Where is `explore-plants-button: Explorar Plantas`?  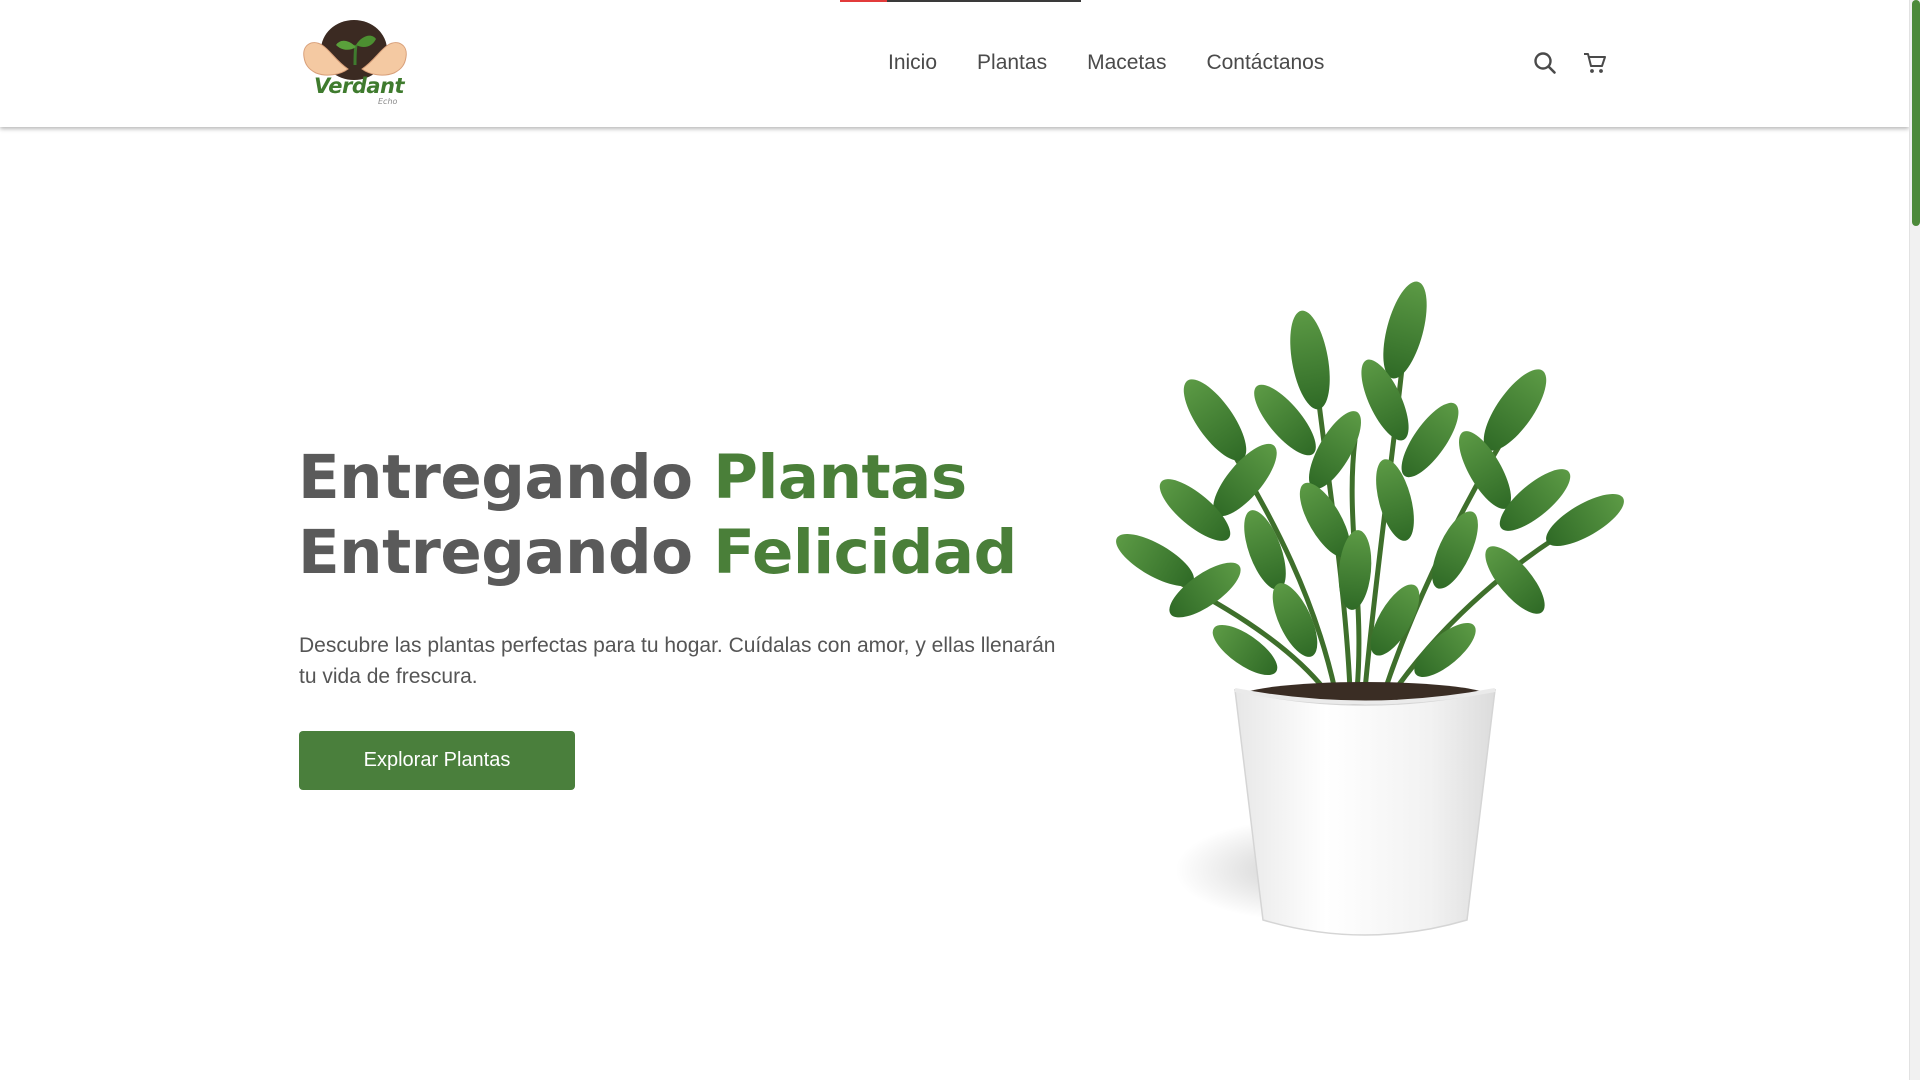
explore-plants-button: Explorar Plantas is located at coordinates (437, 760).